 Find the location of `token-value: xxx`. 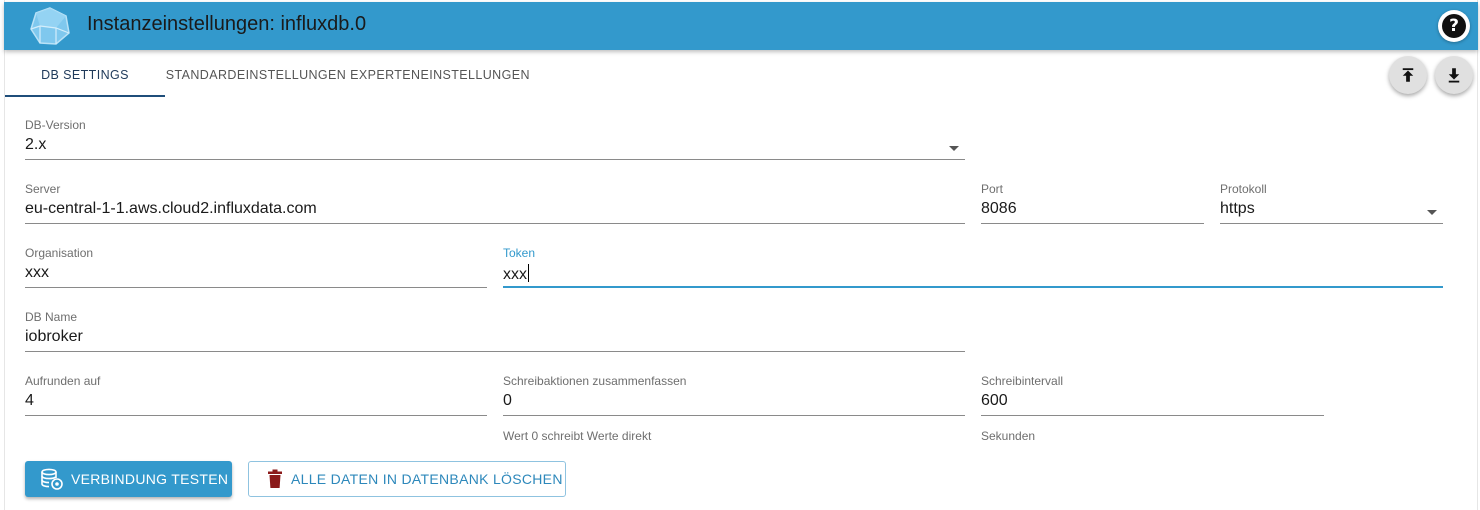

token-value: xxx is located at coordinates (515, 274).